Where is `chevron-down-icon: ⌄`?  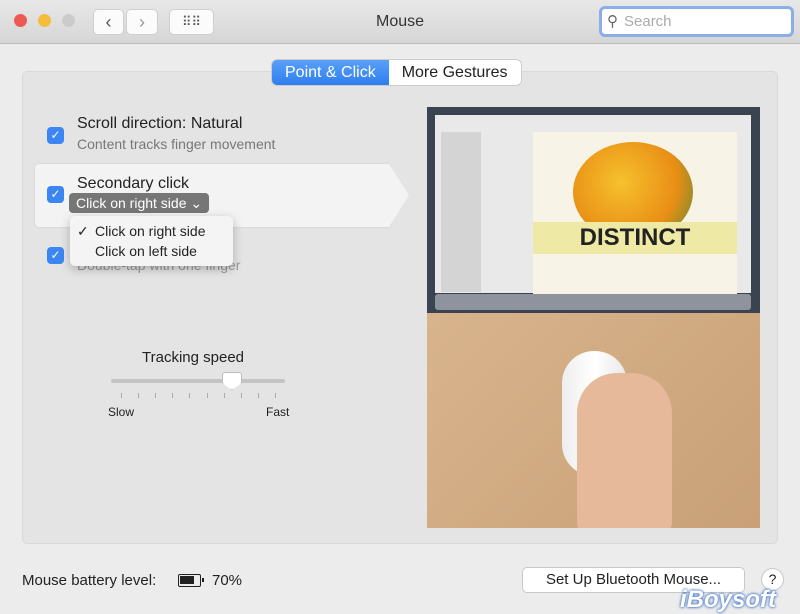
chevron-down-icon: ⌄ is located at coordinates (196, 203).